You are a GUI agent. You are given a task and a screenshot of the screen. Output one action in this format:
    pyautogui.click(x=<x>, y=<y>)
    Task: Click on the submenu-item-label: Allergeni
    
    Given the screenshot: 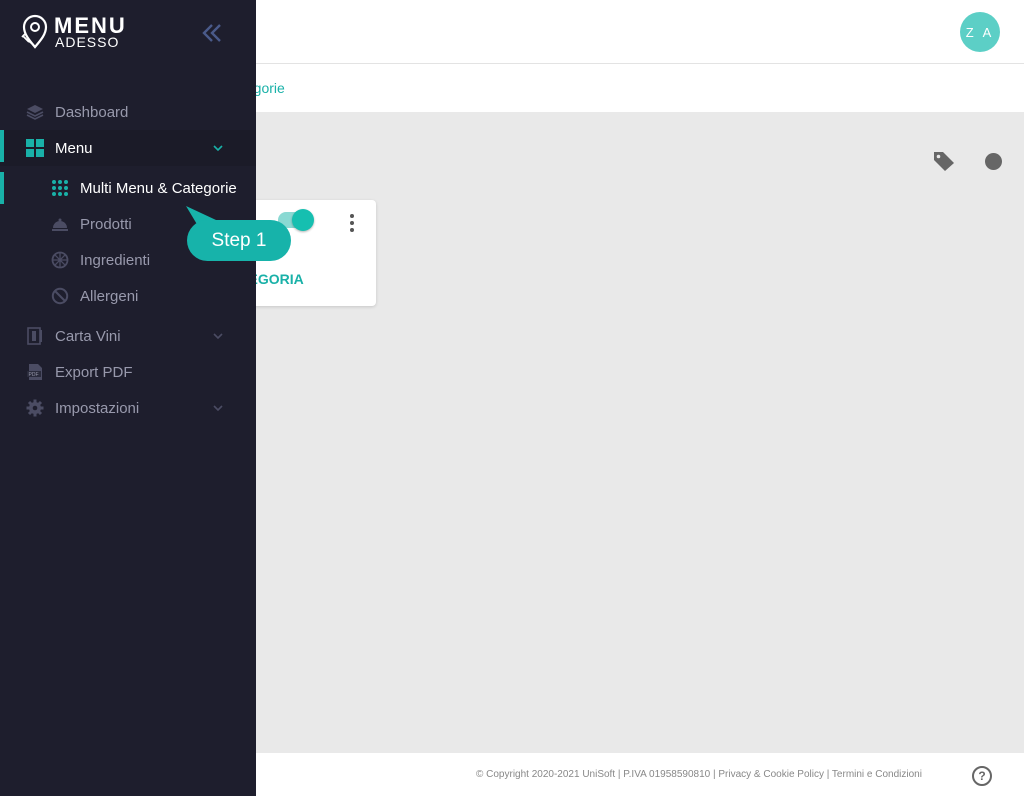 What is the action you would take?
    pyautogui.click(x=109, y=296)
    